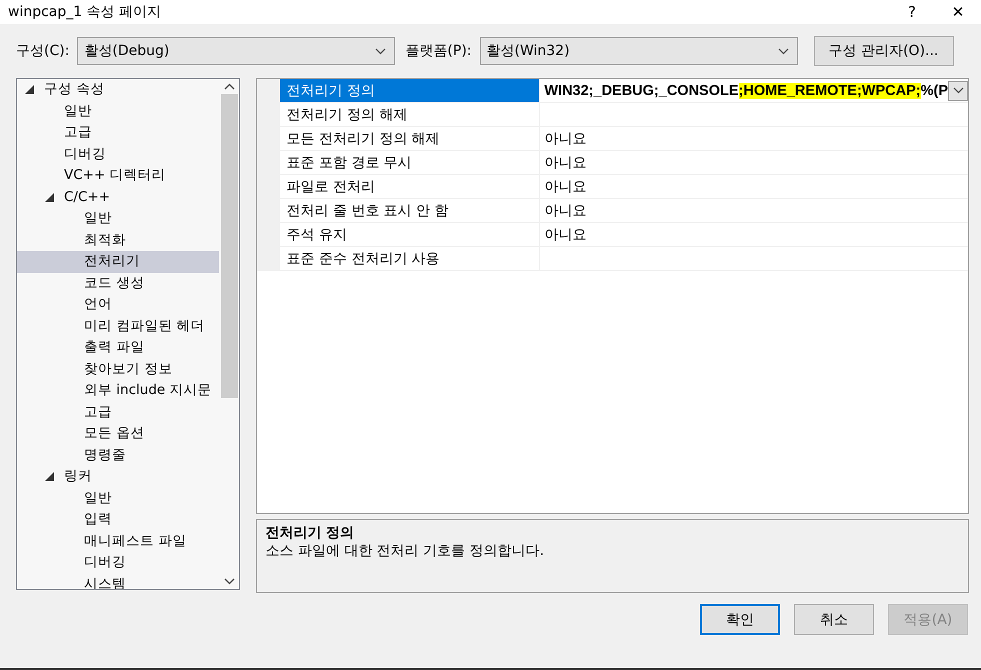  I want to click on tree-item: 명령줄, so click(118, 455).